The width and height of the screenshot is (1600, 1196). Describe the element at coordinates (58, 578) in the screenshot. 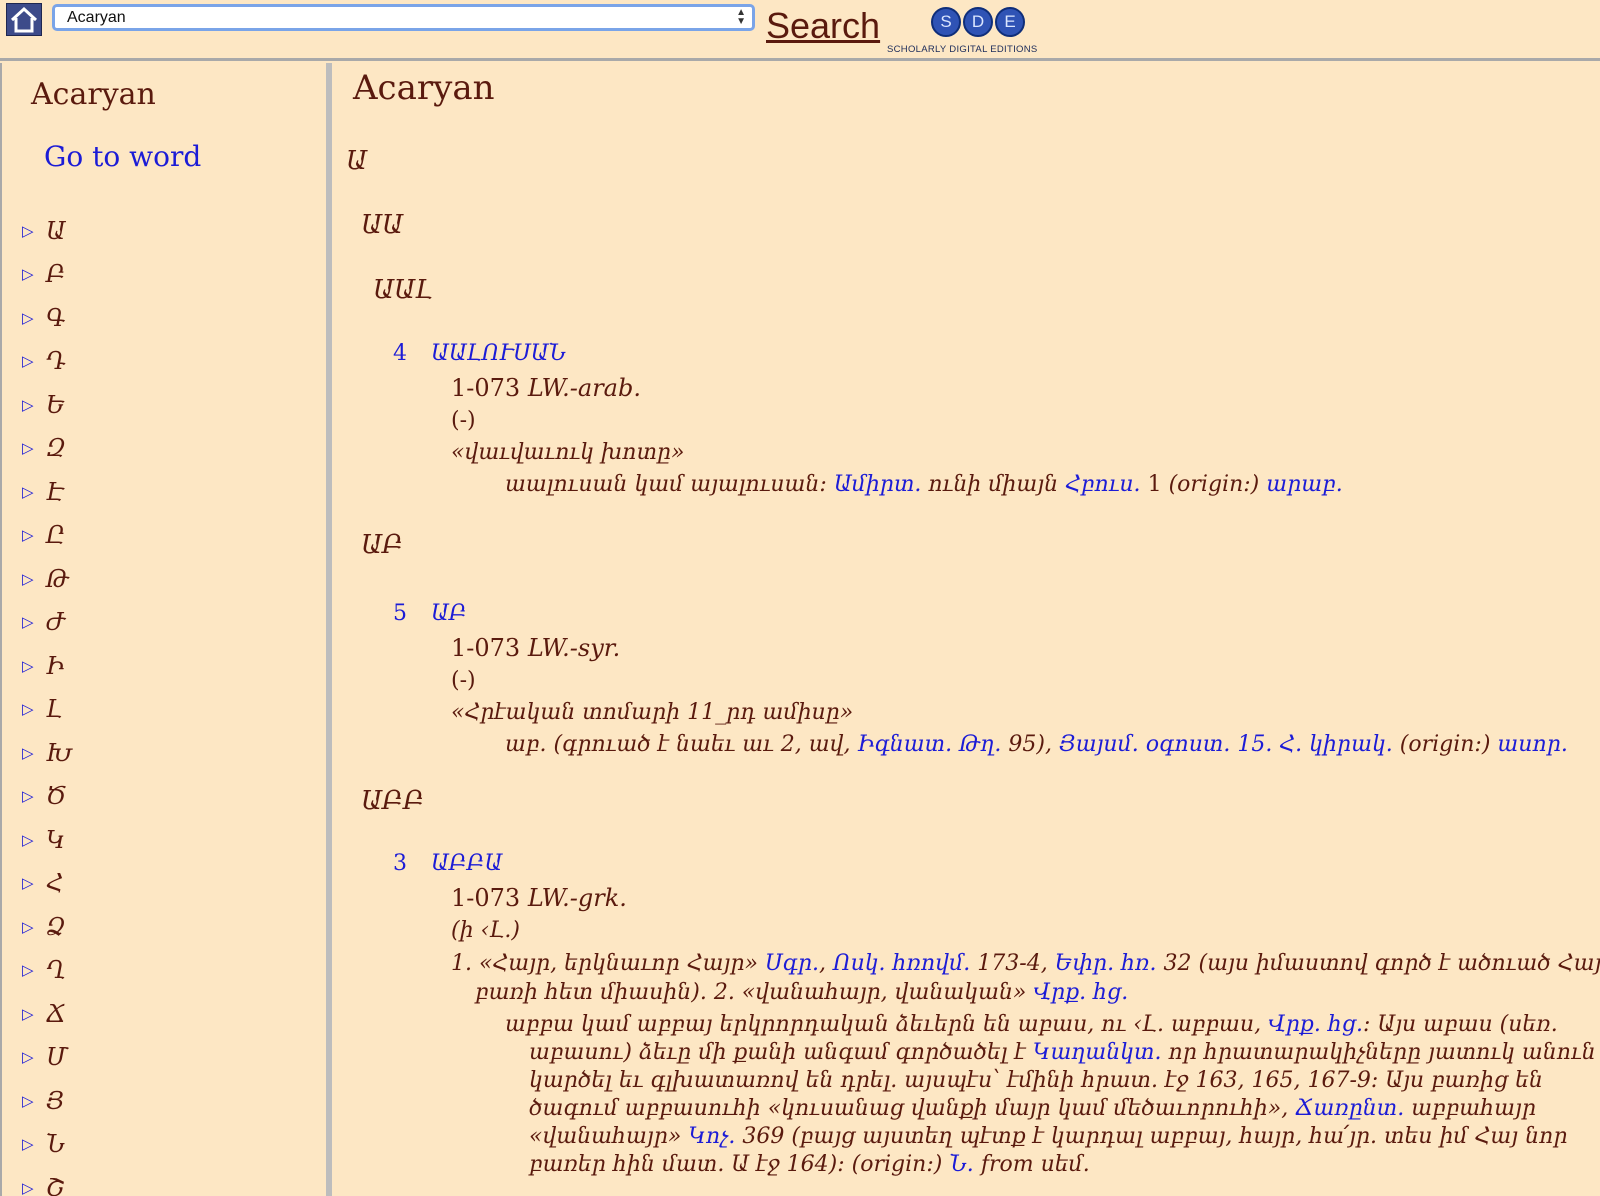

I see `letter-label: Թ` at that location.